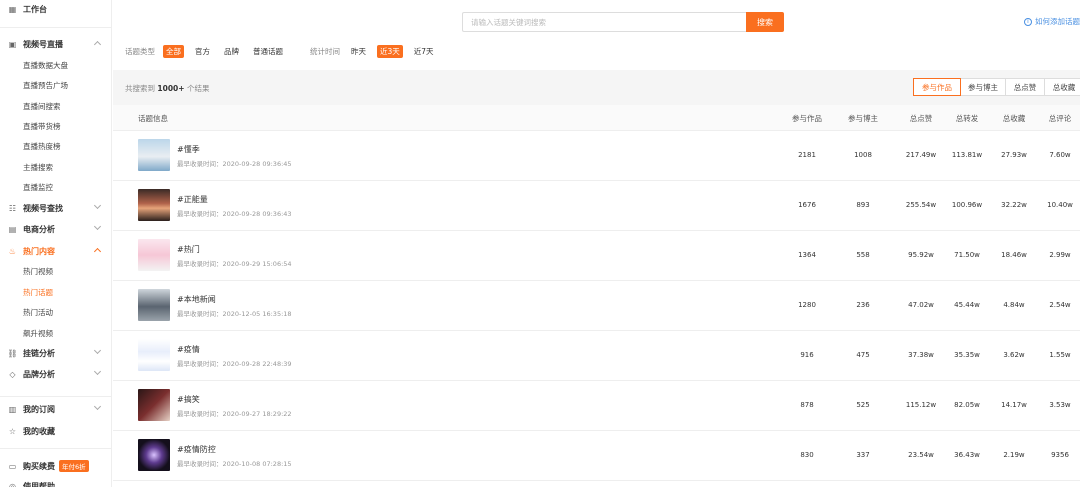 Image resolution: width=1080 pixels, height=487 pixels. What do you see at coordinates (188, 149) in the screenshot?
I see `topic-name: #懂季` at bounding box center [188, 149].